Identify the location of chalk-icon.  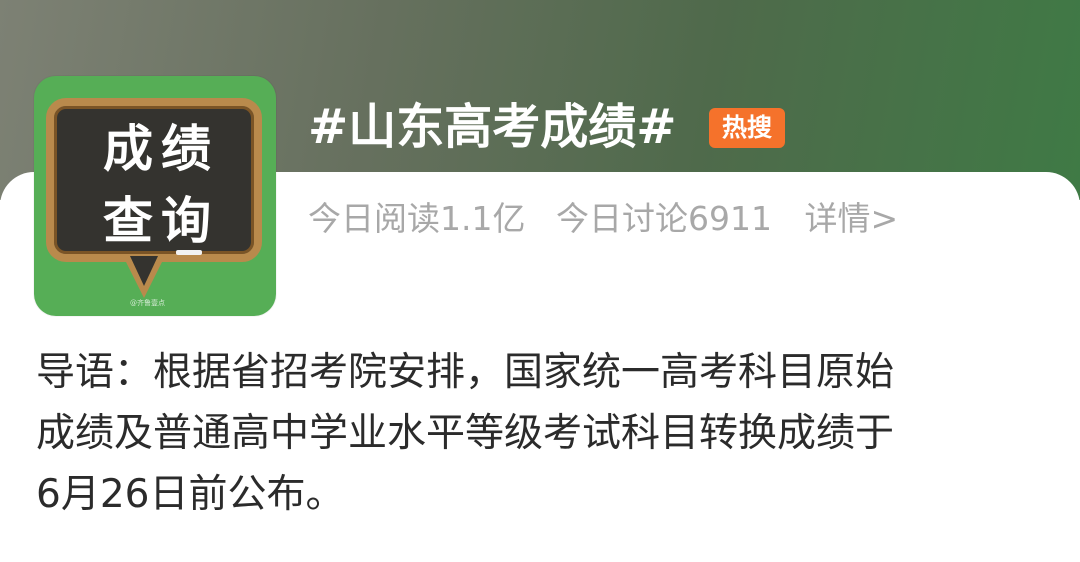
(189, 252).